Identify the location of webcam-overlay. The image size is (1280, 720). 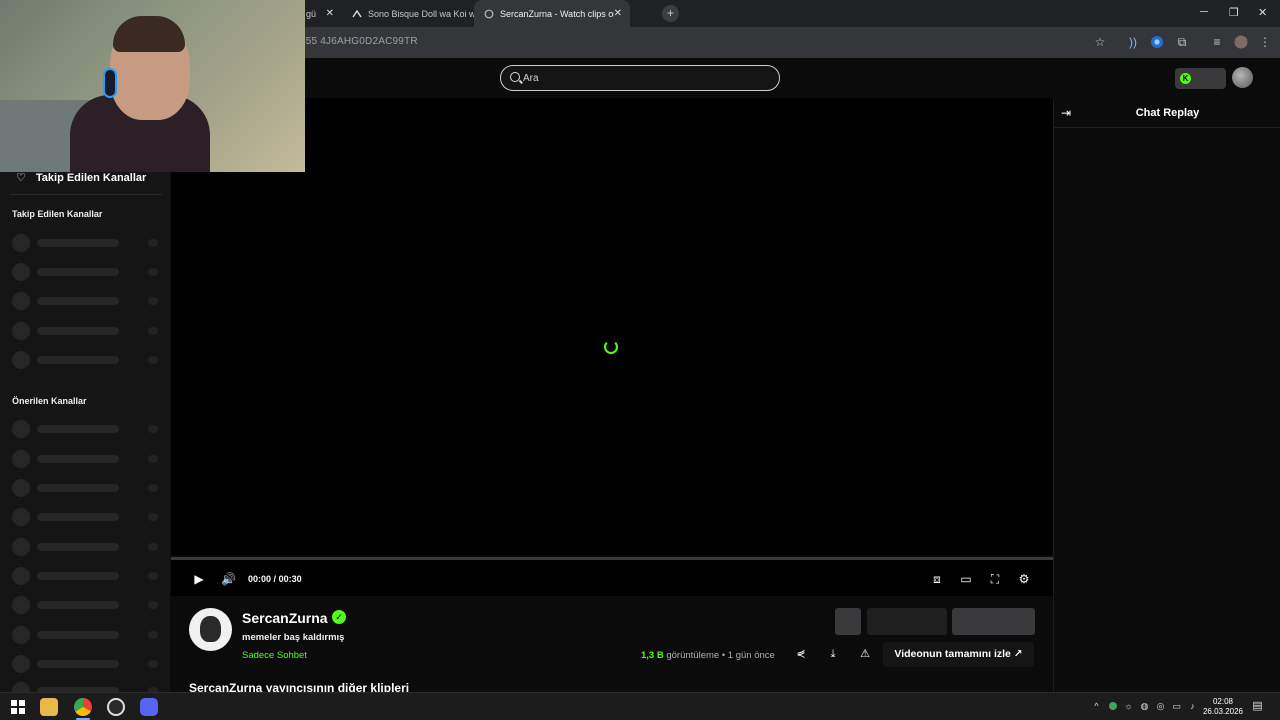
(152, 86).